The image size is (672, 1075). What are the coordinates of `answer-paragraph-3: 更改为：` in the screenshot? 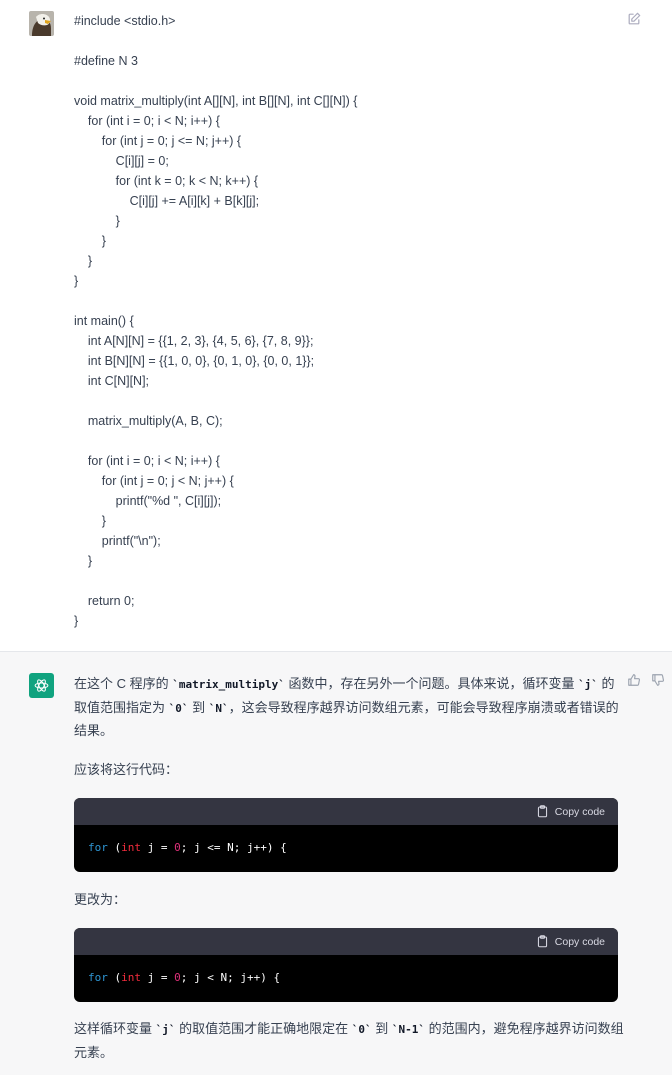 It's located at (100, 899).